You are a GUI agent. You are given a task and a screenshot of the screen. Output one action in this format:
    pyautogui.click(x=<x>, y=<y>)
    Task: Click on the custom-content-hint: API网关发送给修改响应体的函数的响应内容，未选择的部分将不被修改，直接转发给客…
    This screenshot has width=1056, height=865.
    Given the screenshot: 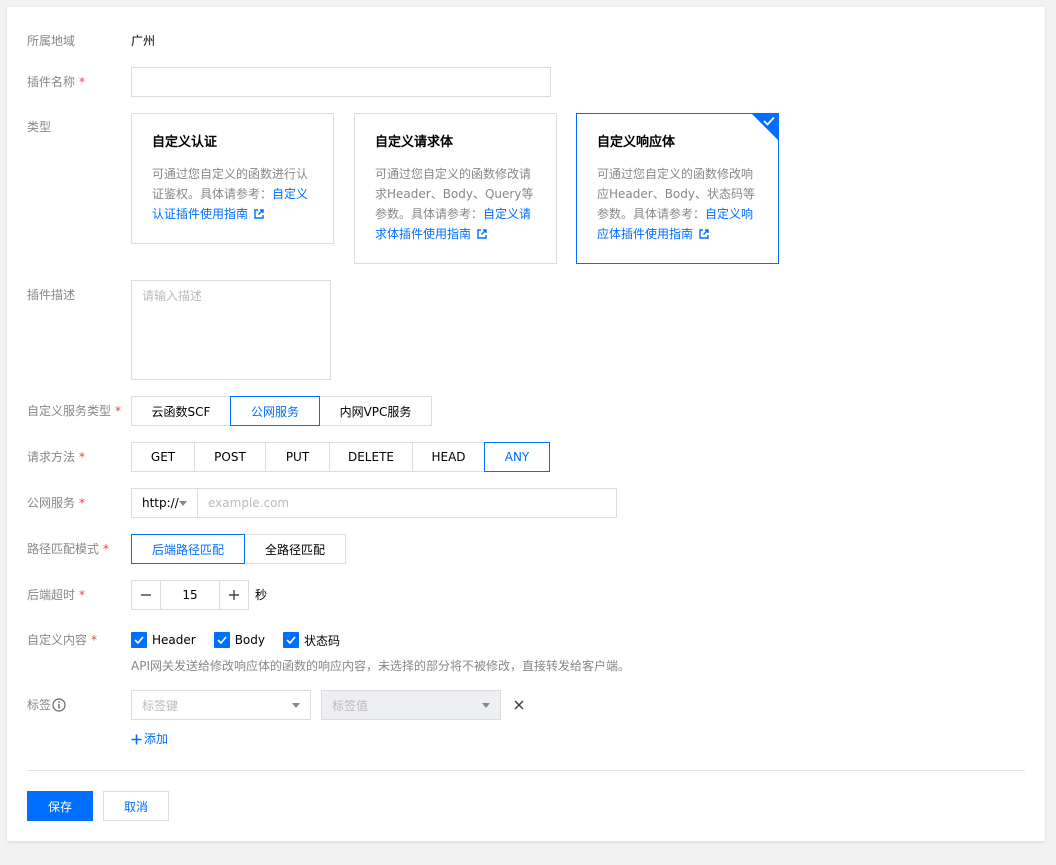 What is the action you would take?
    pyautogui.click(x=380, y=666)
    